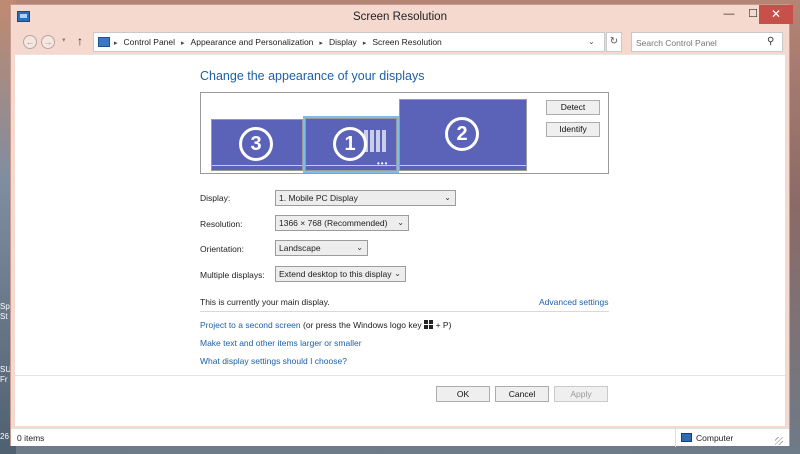 The image size is (800, 454). I want to click on item-count: 0 items, so click(31, 438).